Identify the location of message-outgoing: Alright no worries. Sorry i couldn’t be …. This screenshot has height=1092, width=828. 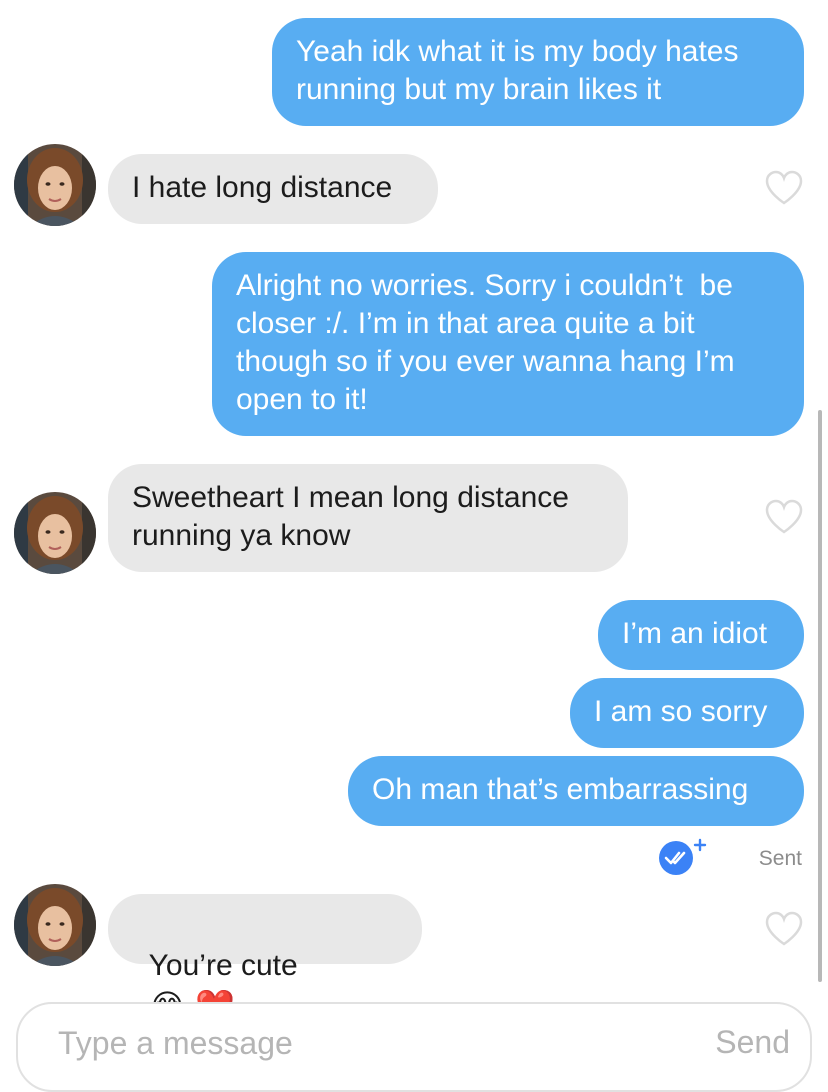
(508, 344).